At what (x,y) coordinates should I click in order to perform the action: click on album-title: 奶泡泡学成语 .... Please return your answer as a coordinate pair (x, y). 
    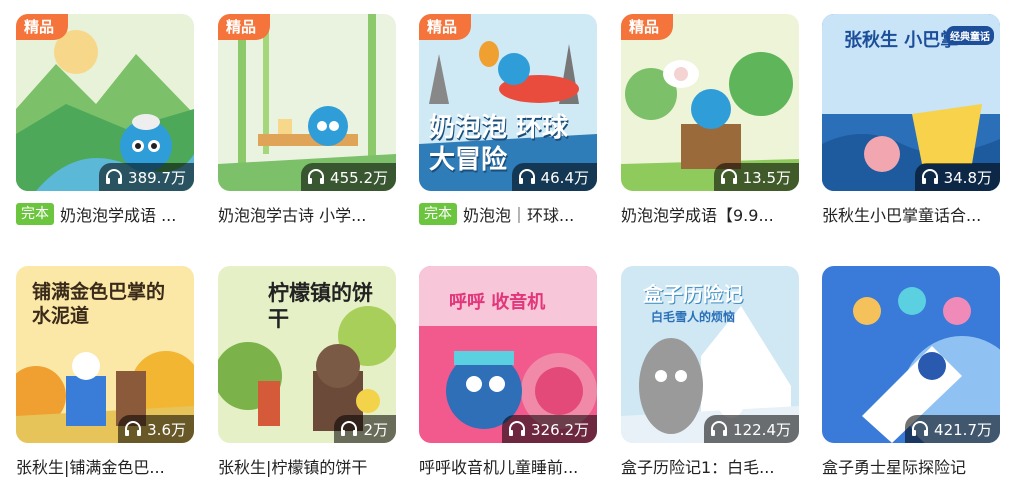
    Looking at the image, I should click on (118, 214).